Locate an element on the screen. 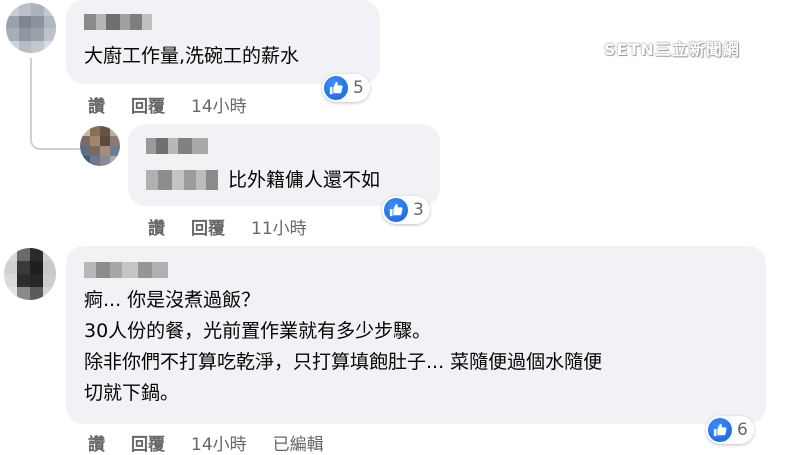  mention-blurred is located at coordinates (182, 180).